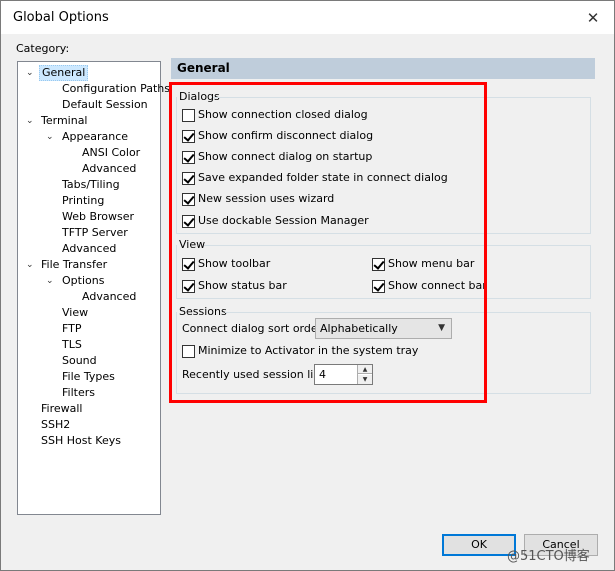 This screenshot has height=571, width=615. I want to click on tree-item-file-types: File Types, so click(88, 377).